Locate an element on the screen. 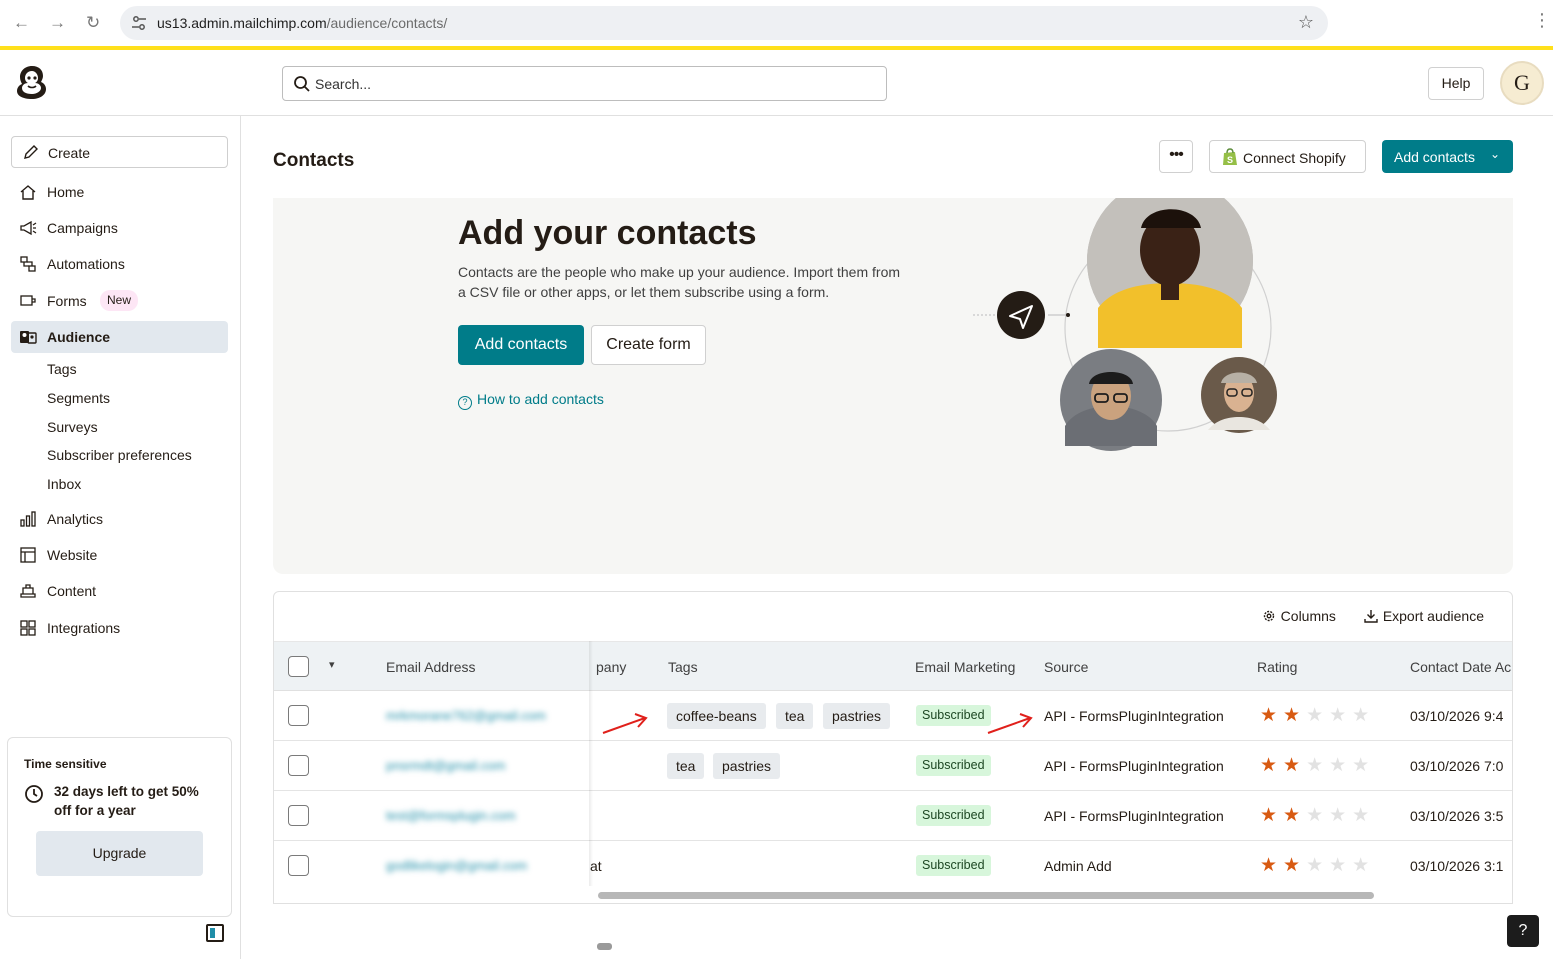 The image size is (1553, 959). gear-icon is located at coordinates (1268, 616).